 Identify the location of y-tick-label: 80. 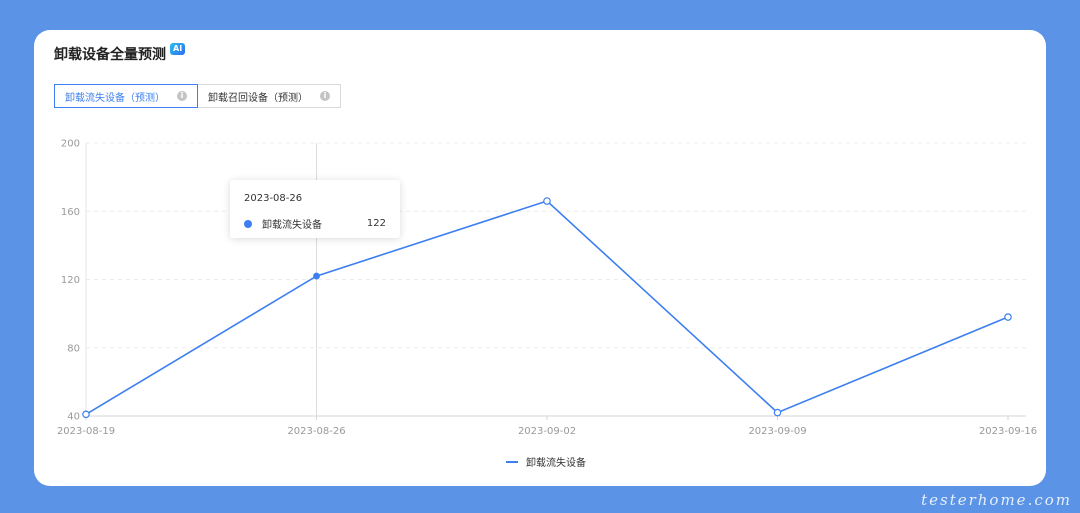
(73, 348).